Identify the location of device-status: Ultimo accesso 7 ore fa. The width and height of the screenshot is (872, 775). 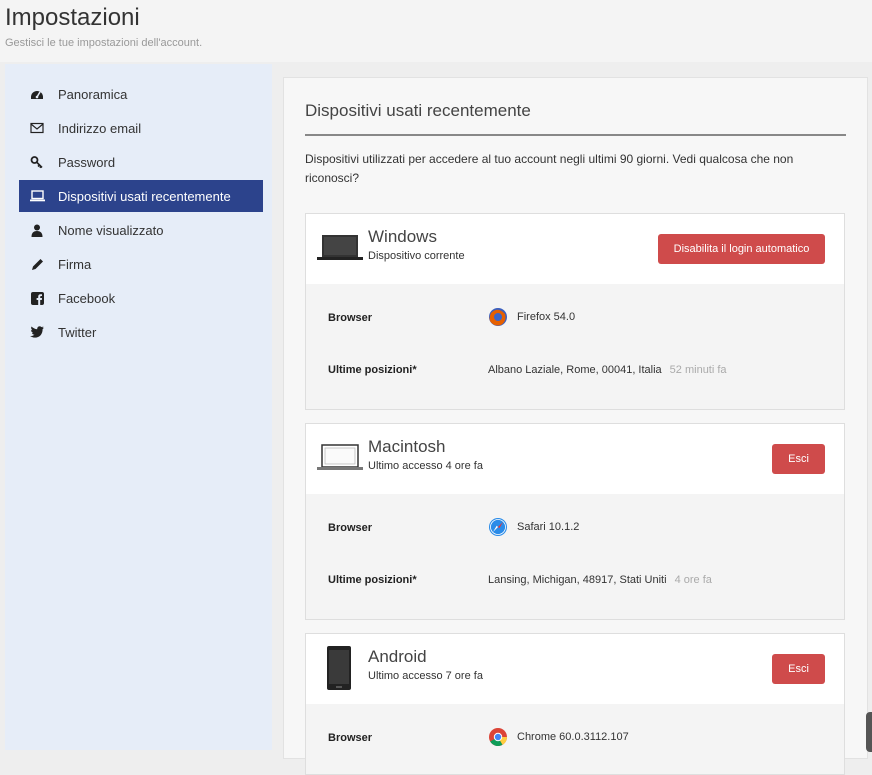
(425, 676).